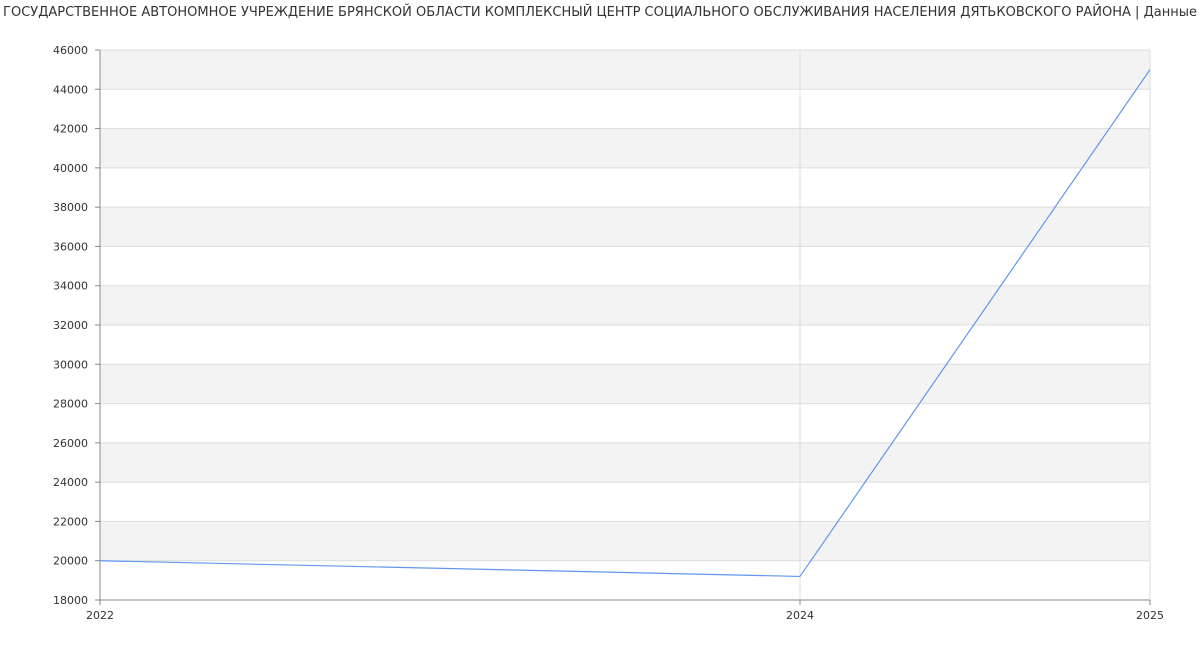 The height and width of the screenshot is (650, 1200). What do you see at coordinates (70, 129) in the screenshot?
I see `y-tick-label: 42000` at bounding box center [70, 129].